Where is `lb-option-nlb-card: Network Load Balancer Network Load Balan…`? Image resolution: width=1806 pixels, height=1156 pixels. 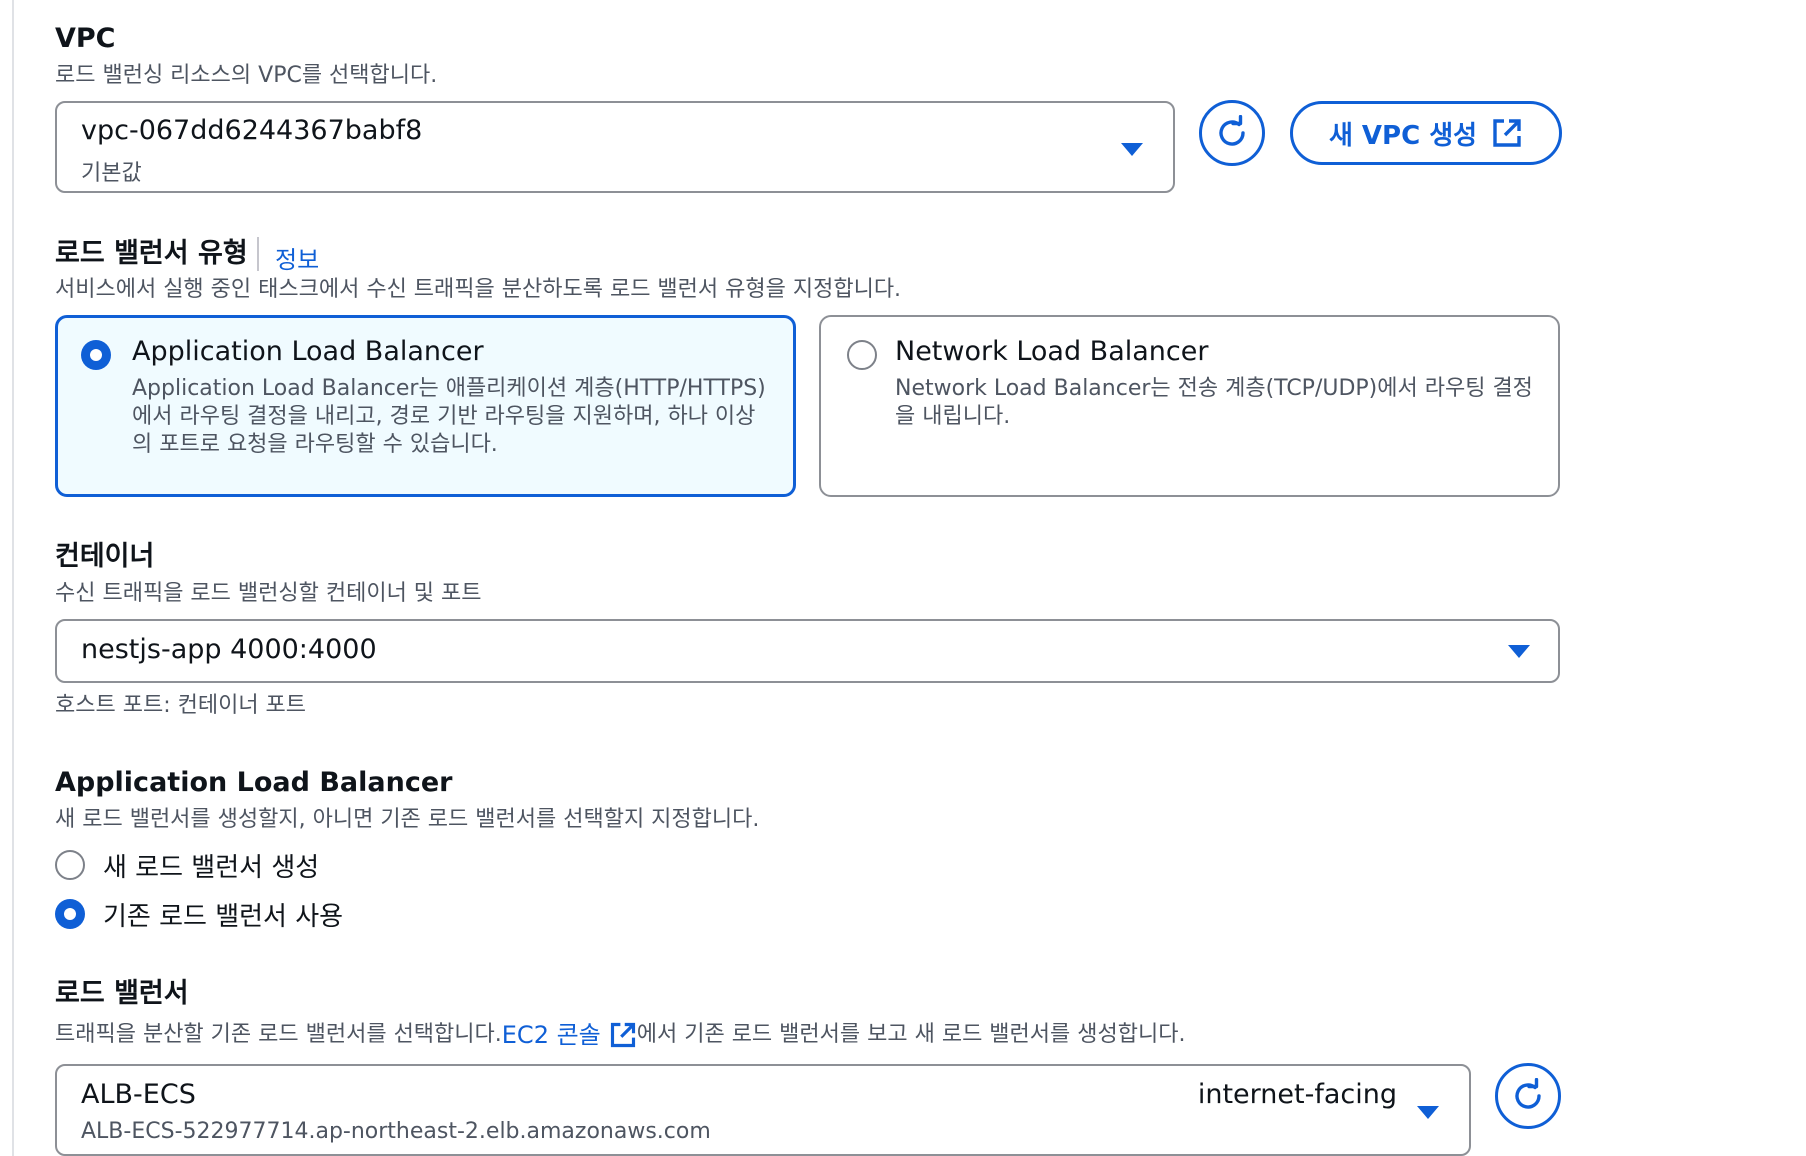 lb-option-nlb-card: Network Load Balancer Network Load Balan… is located at coordinates (1189, 406).